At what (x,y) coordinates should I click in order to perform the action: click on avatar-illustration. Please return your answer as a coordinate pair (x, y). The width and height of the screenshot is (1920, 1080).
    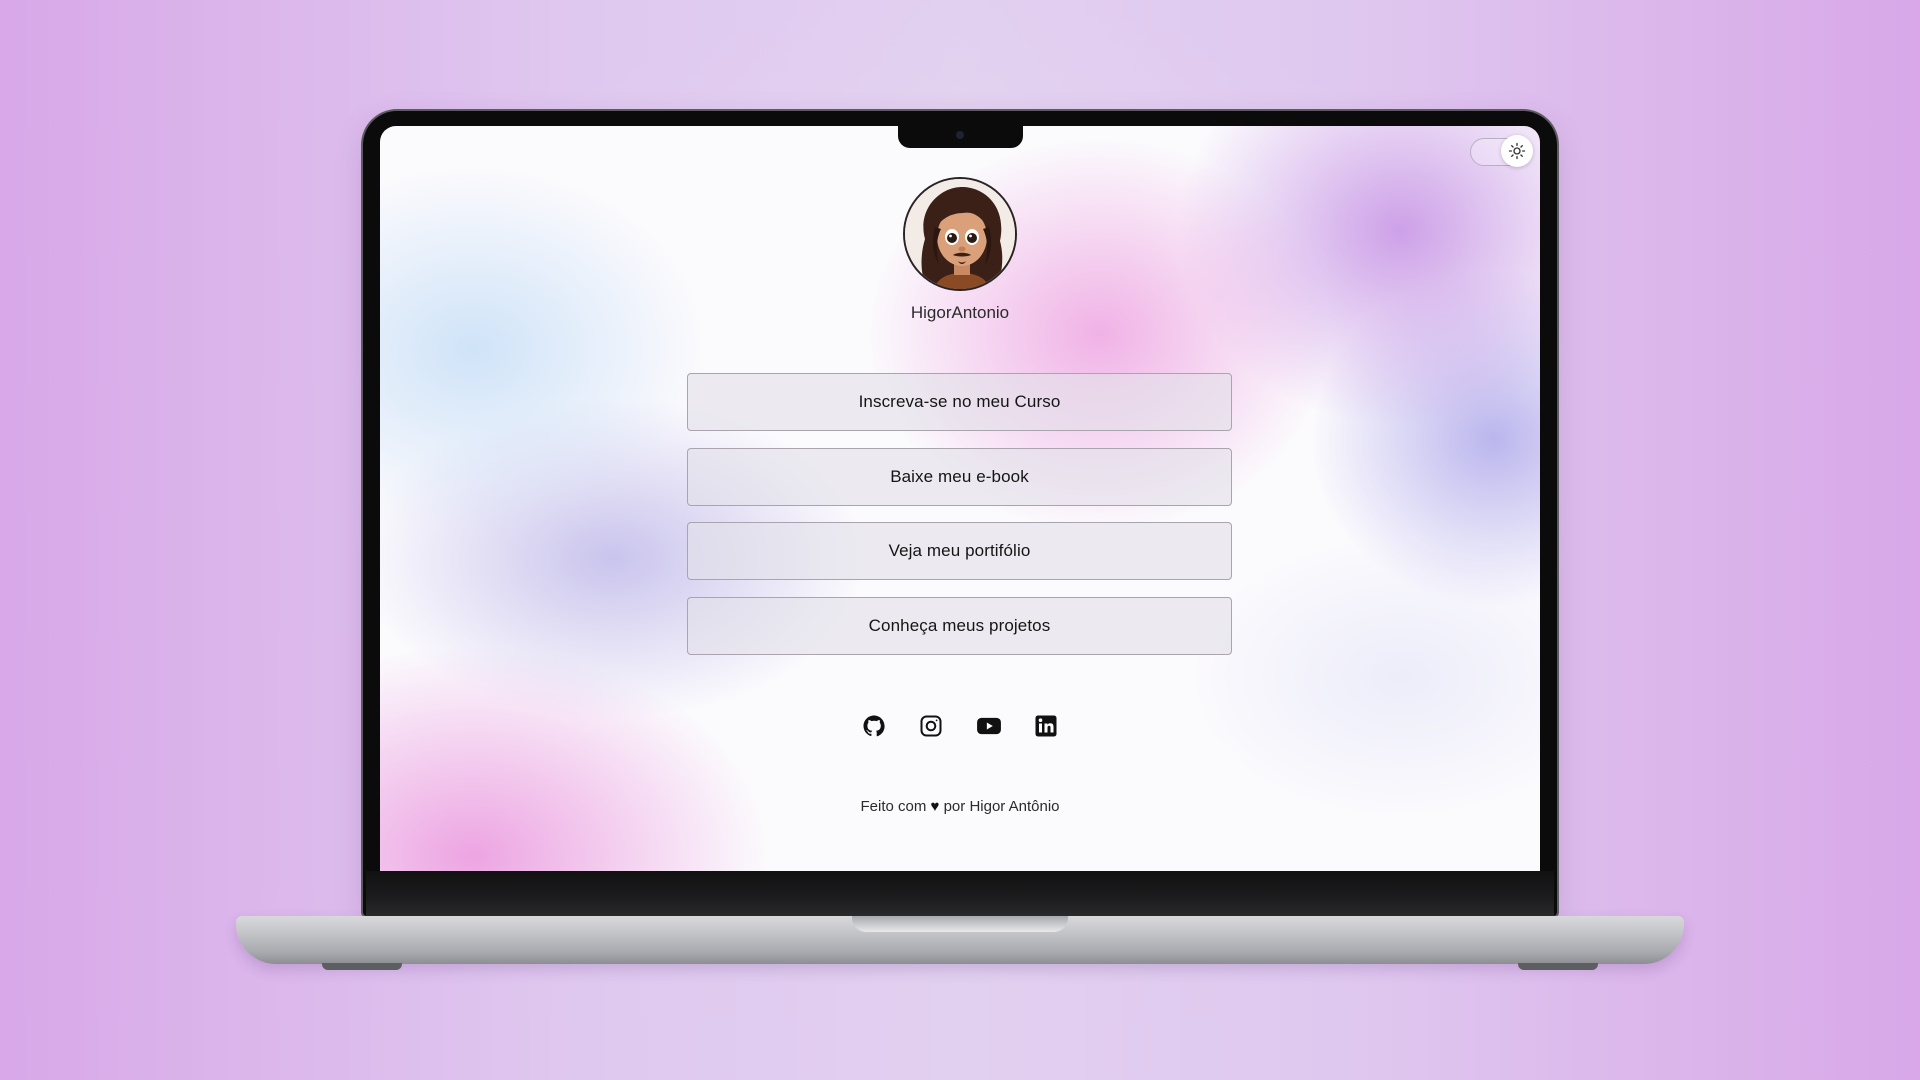
    Looking at the image, I should click on (960, 234).